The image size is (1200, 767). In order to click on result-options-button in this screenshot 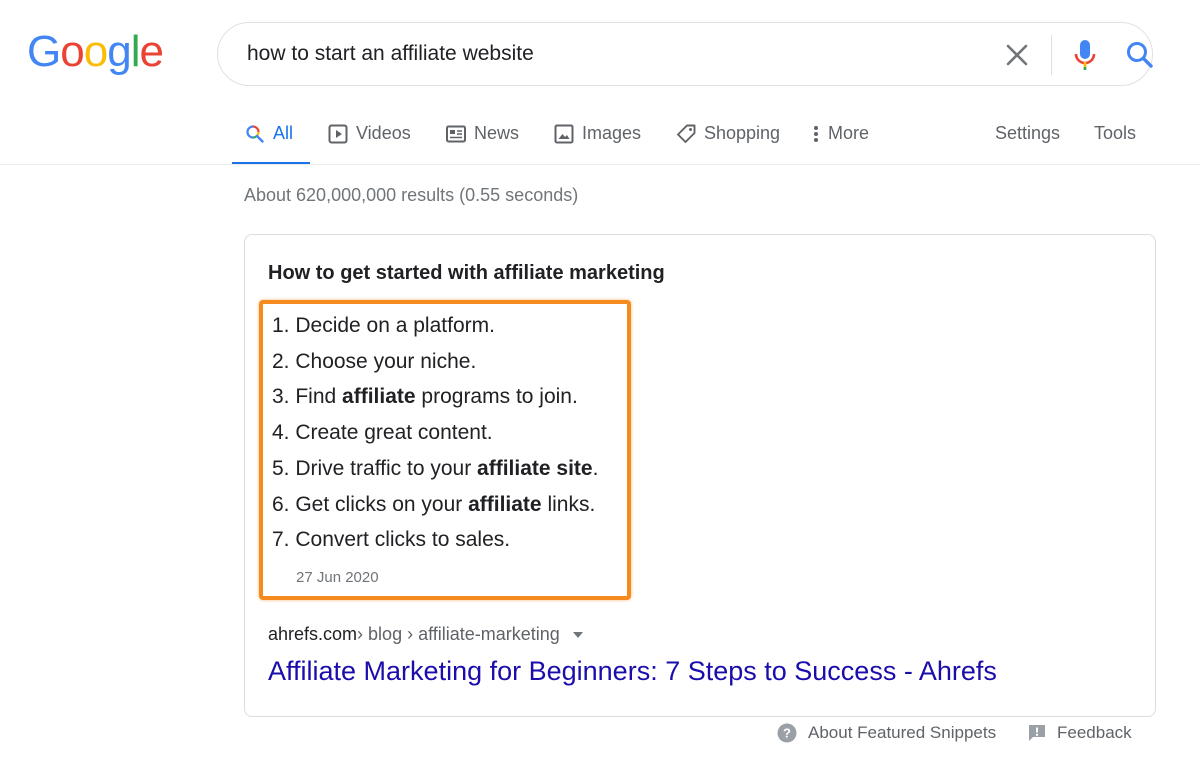, I will do `click(578, 635)`.